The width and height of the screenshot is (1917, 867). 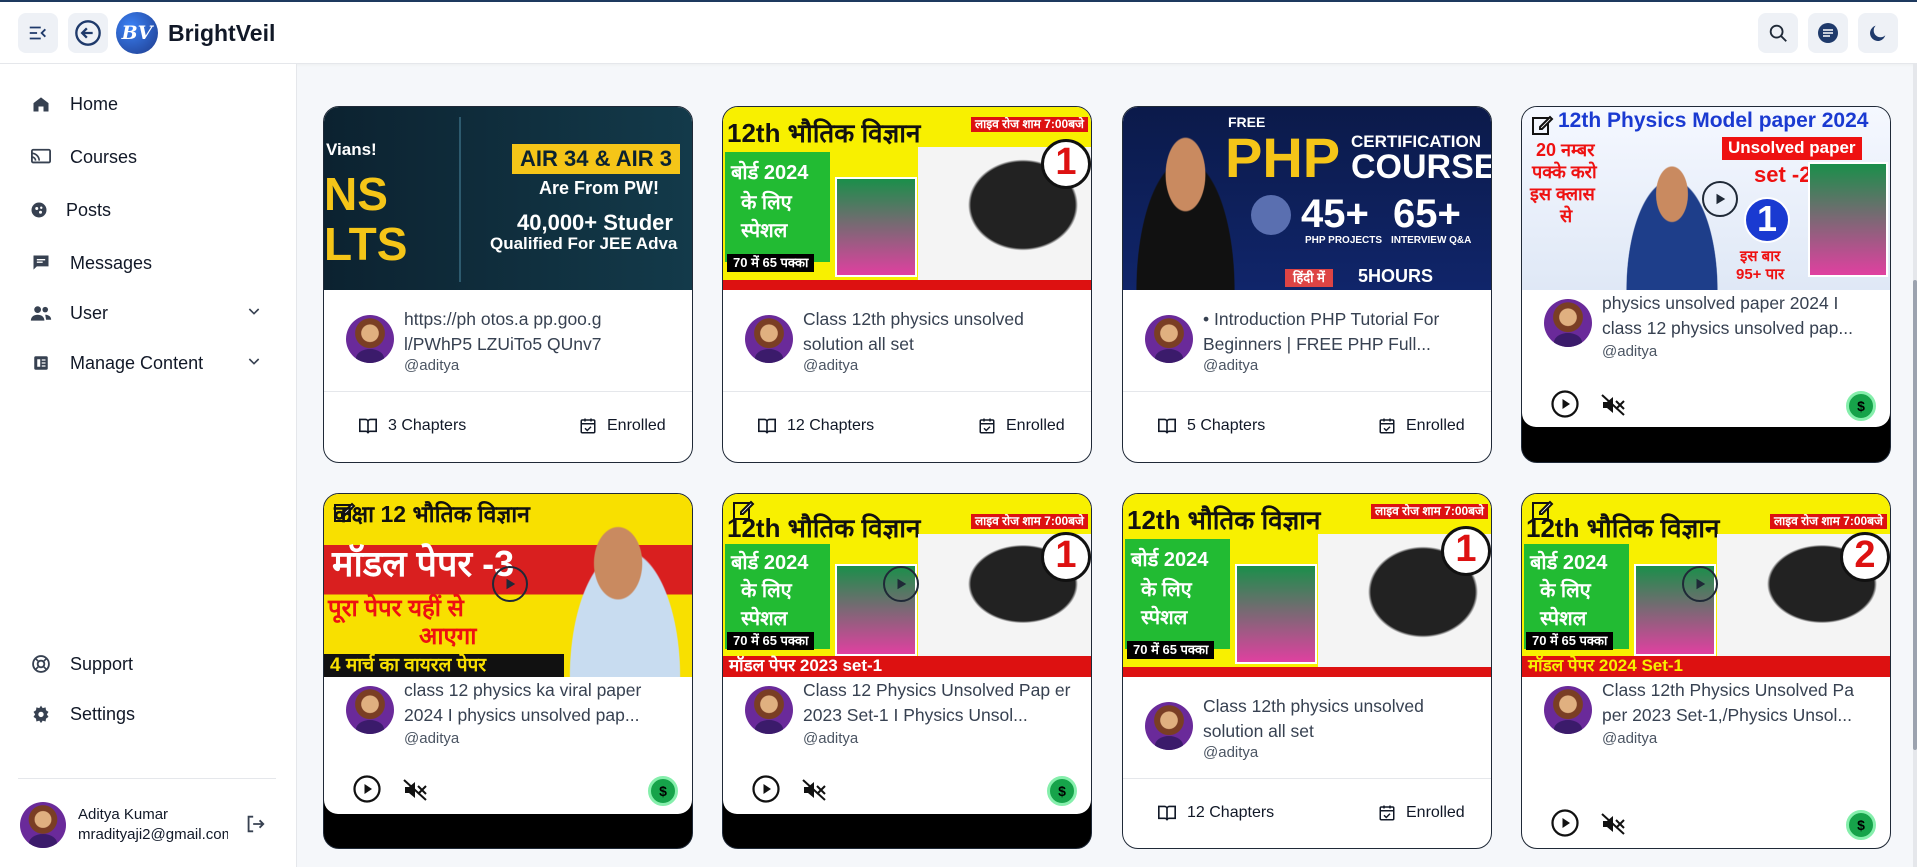 I want to click on chat-button, so click(x=1828, y=33).